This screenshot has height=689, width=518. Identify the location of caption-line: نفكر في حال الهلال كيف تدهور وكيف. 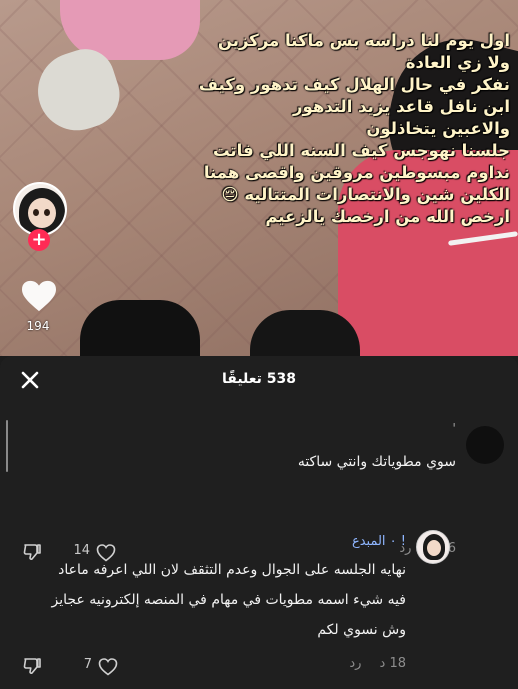
(354, 84).